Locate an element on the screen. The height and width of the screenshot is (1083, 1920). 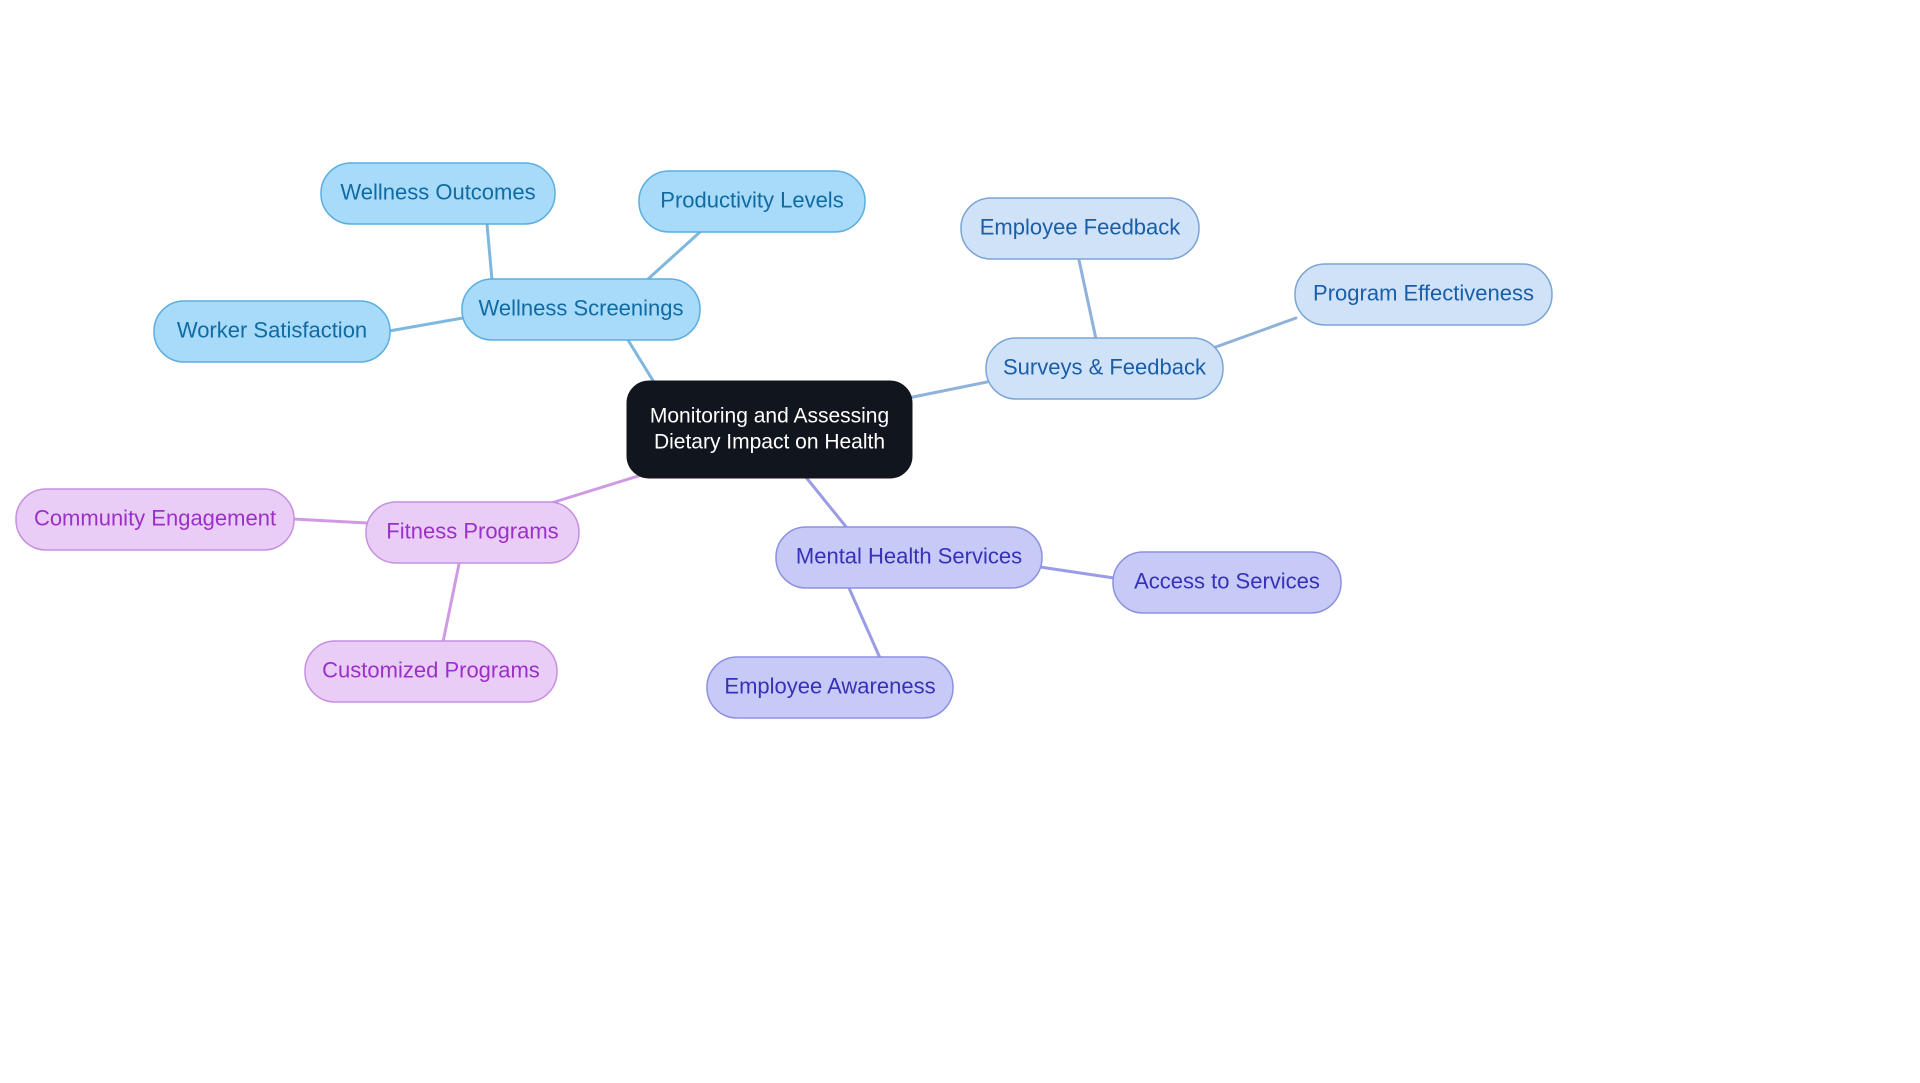
node-label-line: Productivity Levels is located at coordinates (751, 199).